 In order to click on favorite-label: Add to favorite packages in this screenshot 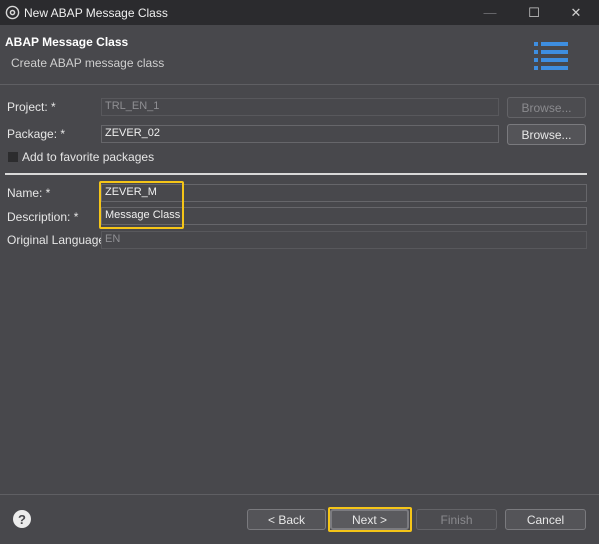, I will do `click(88, 157)`.